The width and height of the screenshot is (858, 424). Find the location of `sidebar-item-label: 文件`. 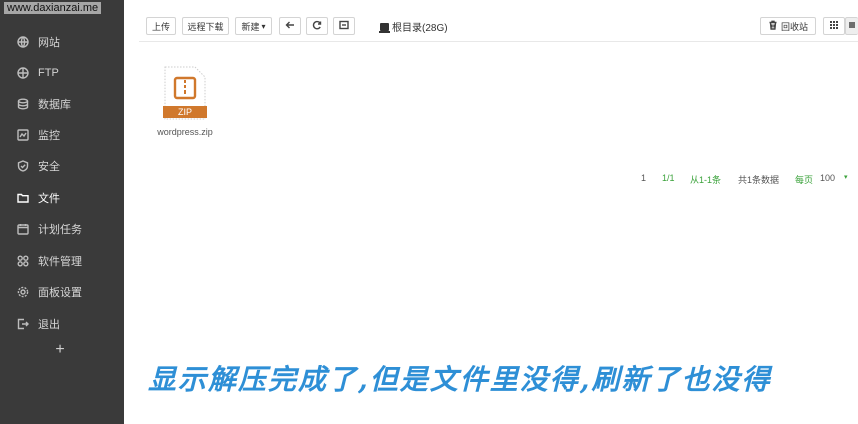

sidebar-item-label: 文件 is located at coordinates (49, 199).